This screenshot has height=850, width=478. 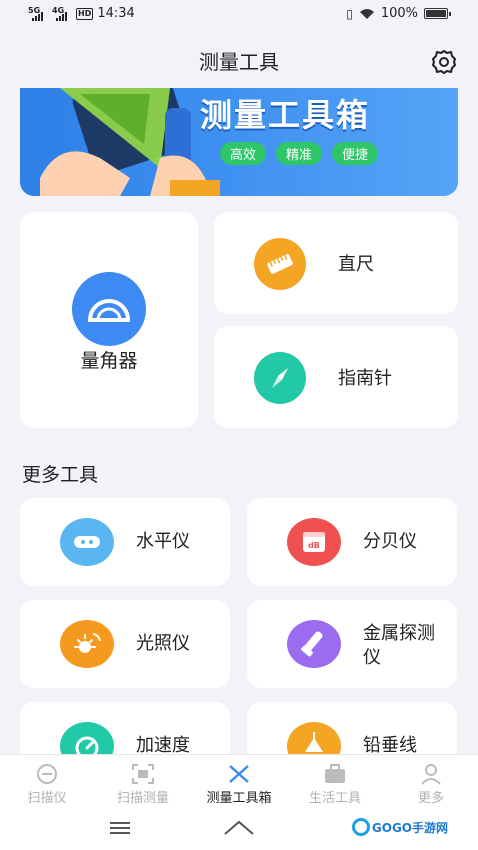 What do you see at coordinates (60, 475) in the screenshot?
I see `section-title-more-tools: 更多工具` at bounding box center [60, 475].